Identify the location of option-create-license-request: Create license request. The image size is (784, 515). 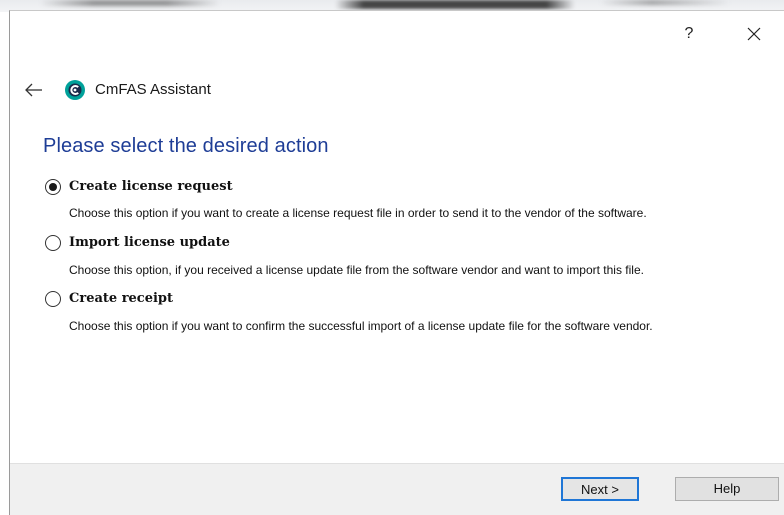
(145, 188).